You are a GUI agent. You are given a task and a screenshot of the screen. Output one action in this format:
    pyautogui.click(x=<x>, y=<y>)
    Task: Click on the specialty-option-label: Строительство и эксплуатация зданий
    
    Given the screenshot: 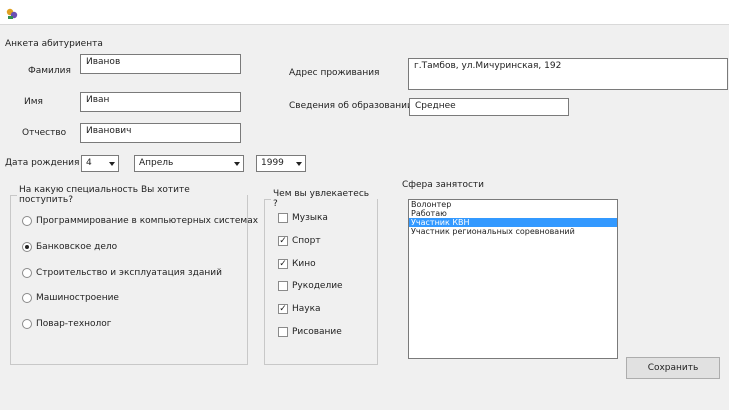 What is the action you would take?
    pyautogui.click(x=129, y=273)
    